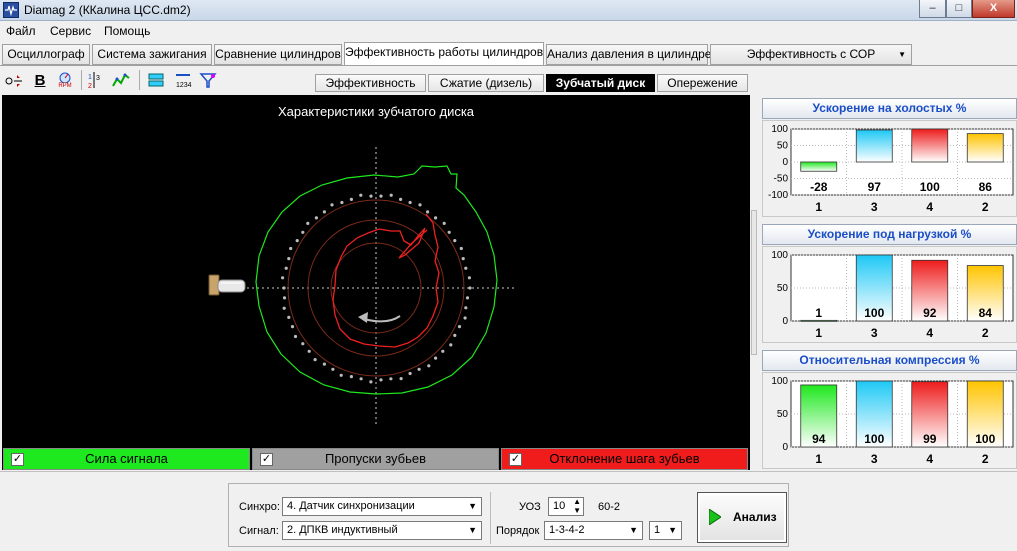 The width and height of the screenshot is (1017, 551). What do you see at coordinates (17, 459) in the screenshot?
I see `signal-strength-checkbox: ✓` at bounding box center [17, 459].